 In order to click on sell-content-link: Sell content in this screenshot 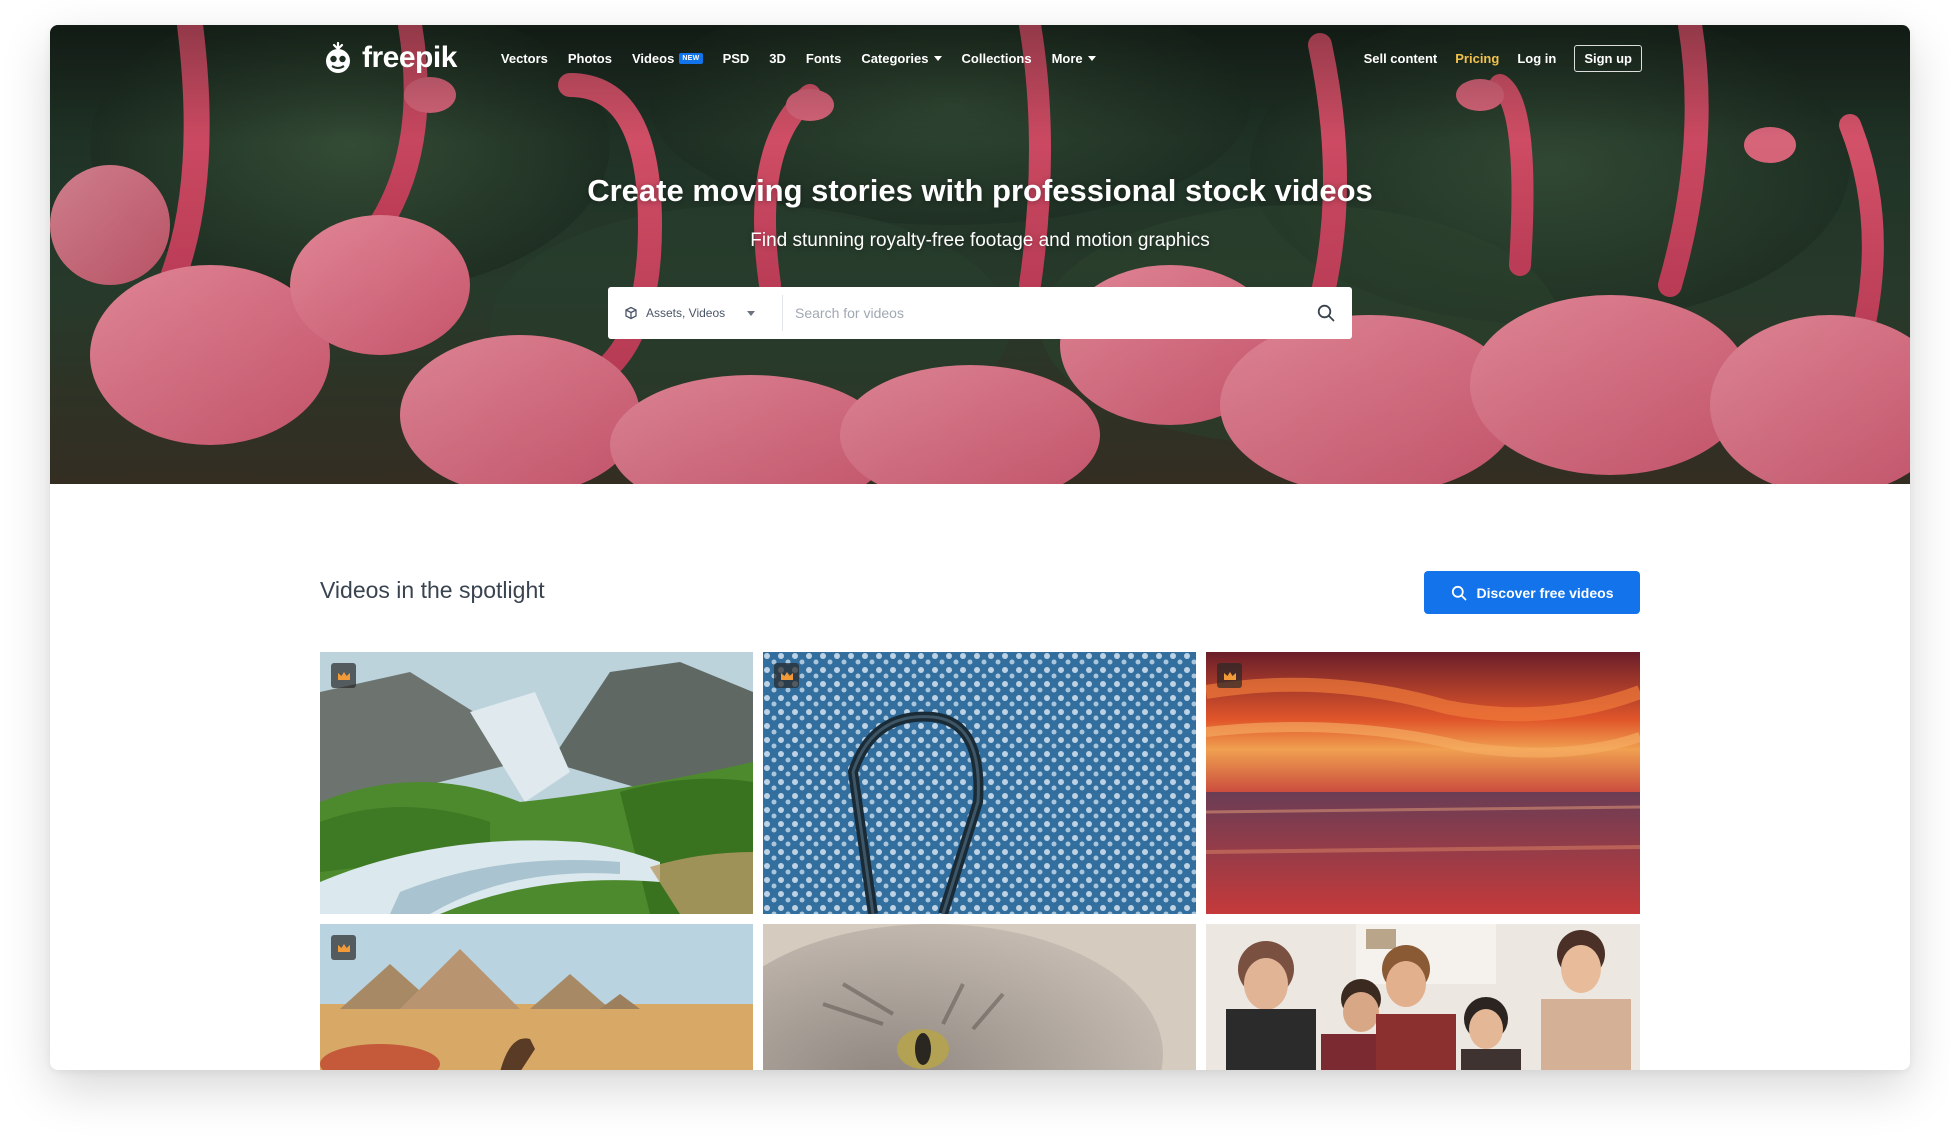, I will do `click(1401, 58)`.